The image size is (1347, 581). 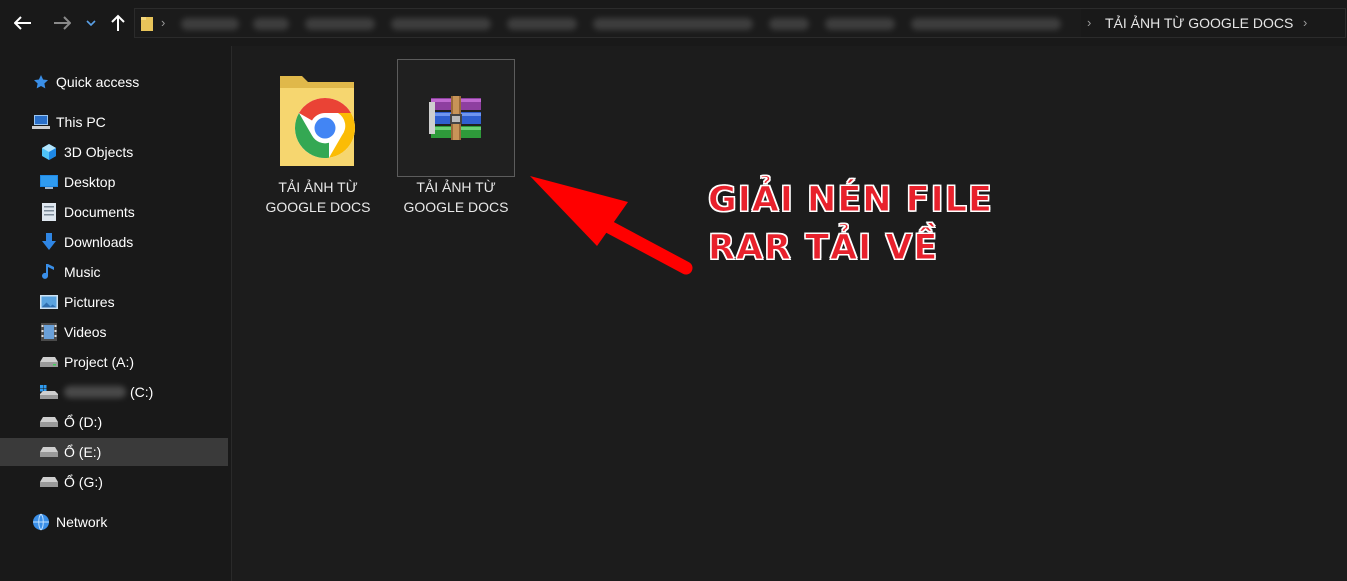 What do you see at coordinates (850, 200) in the screenshot?
I see `annotation-line1: GIẢI NÉN FILE` at bounding box center [850, 200].